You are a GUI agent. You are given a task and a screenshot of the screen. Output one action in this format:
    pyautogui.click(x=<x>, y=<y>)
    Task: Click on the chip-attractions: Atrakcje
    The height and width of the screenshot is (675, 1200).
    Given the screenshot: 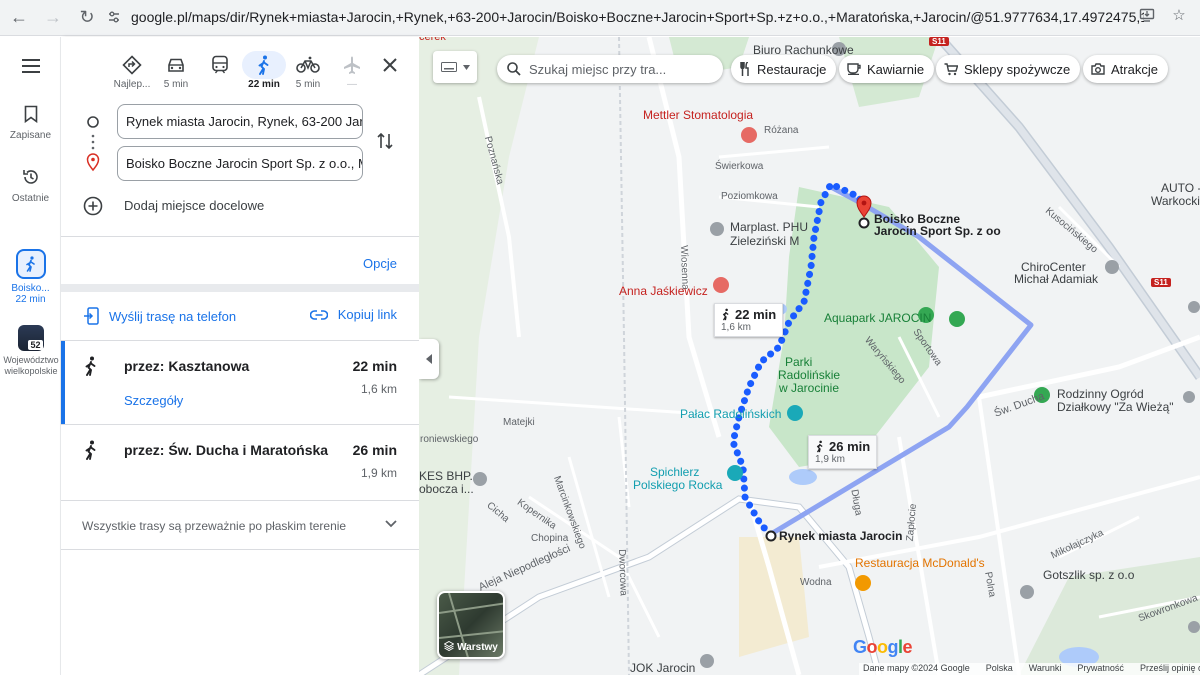 What is the action you would take?
    pyautogui.click(x=1125, y=69)
    